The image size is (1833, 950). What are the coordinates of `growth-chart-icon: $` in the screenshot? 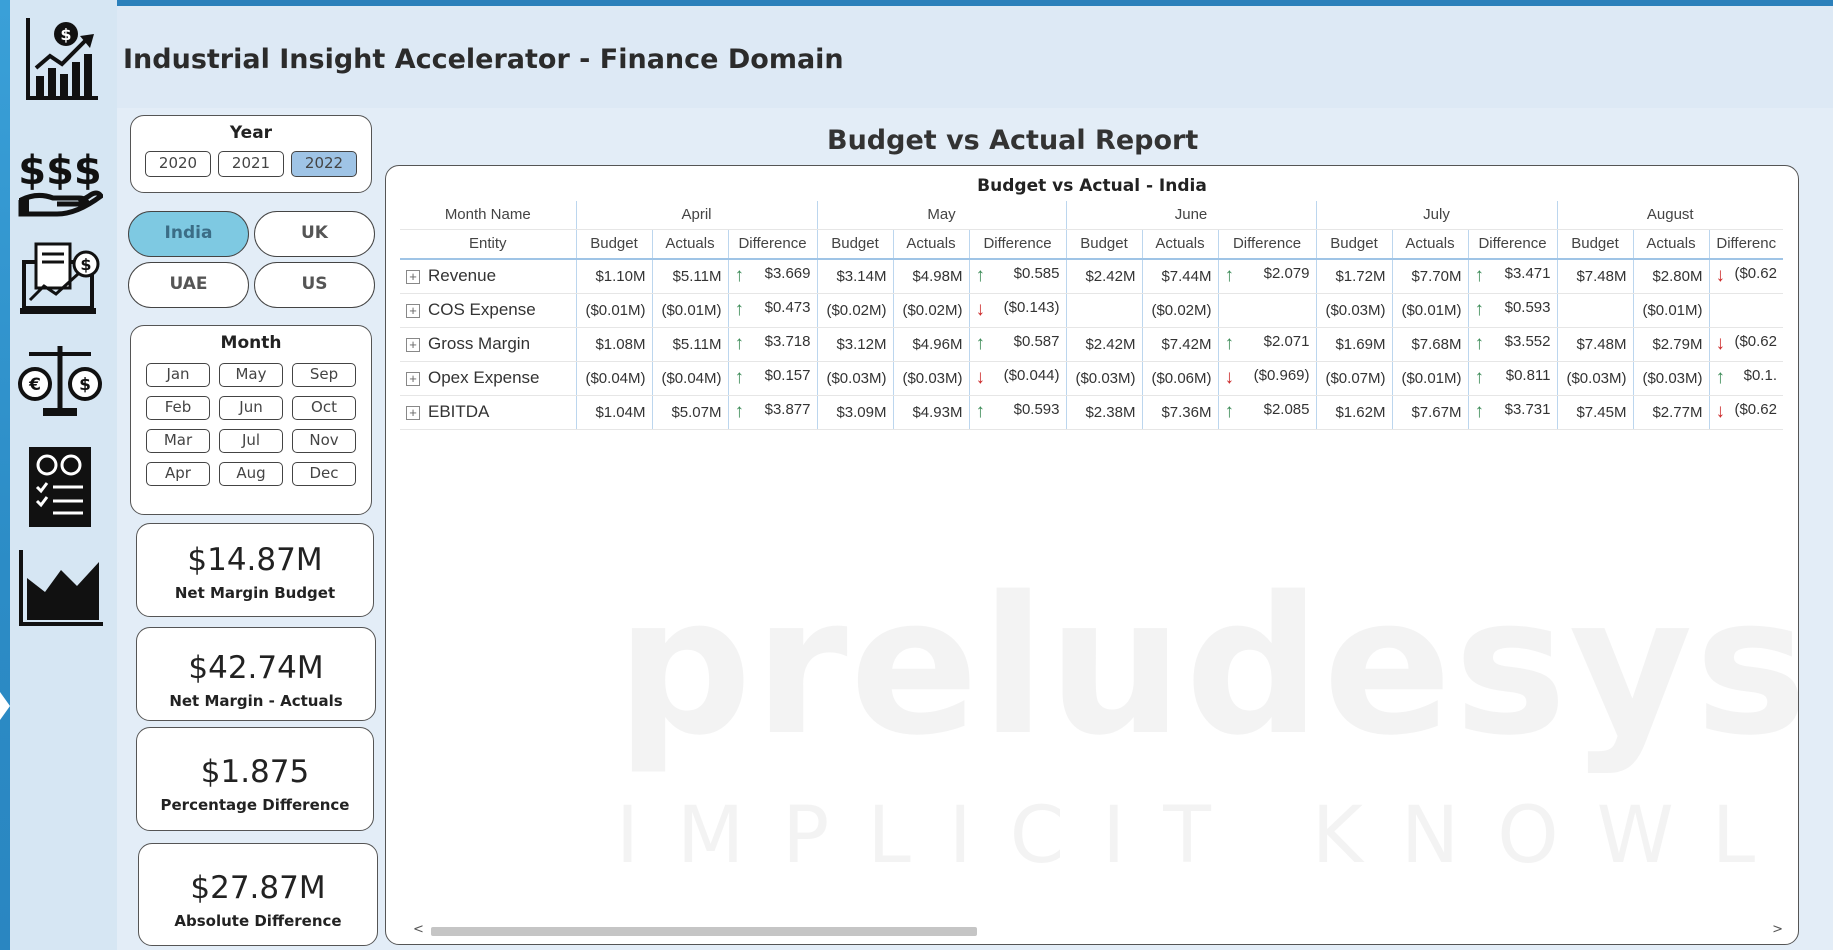 It's located at (60, 59).